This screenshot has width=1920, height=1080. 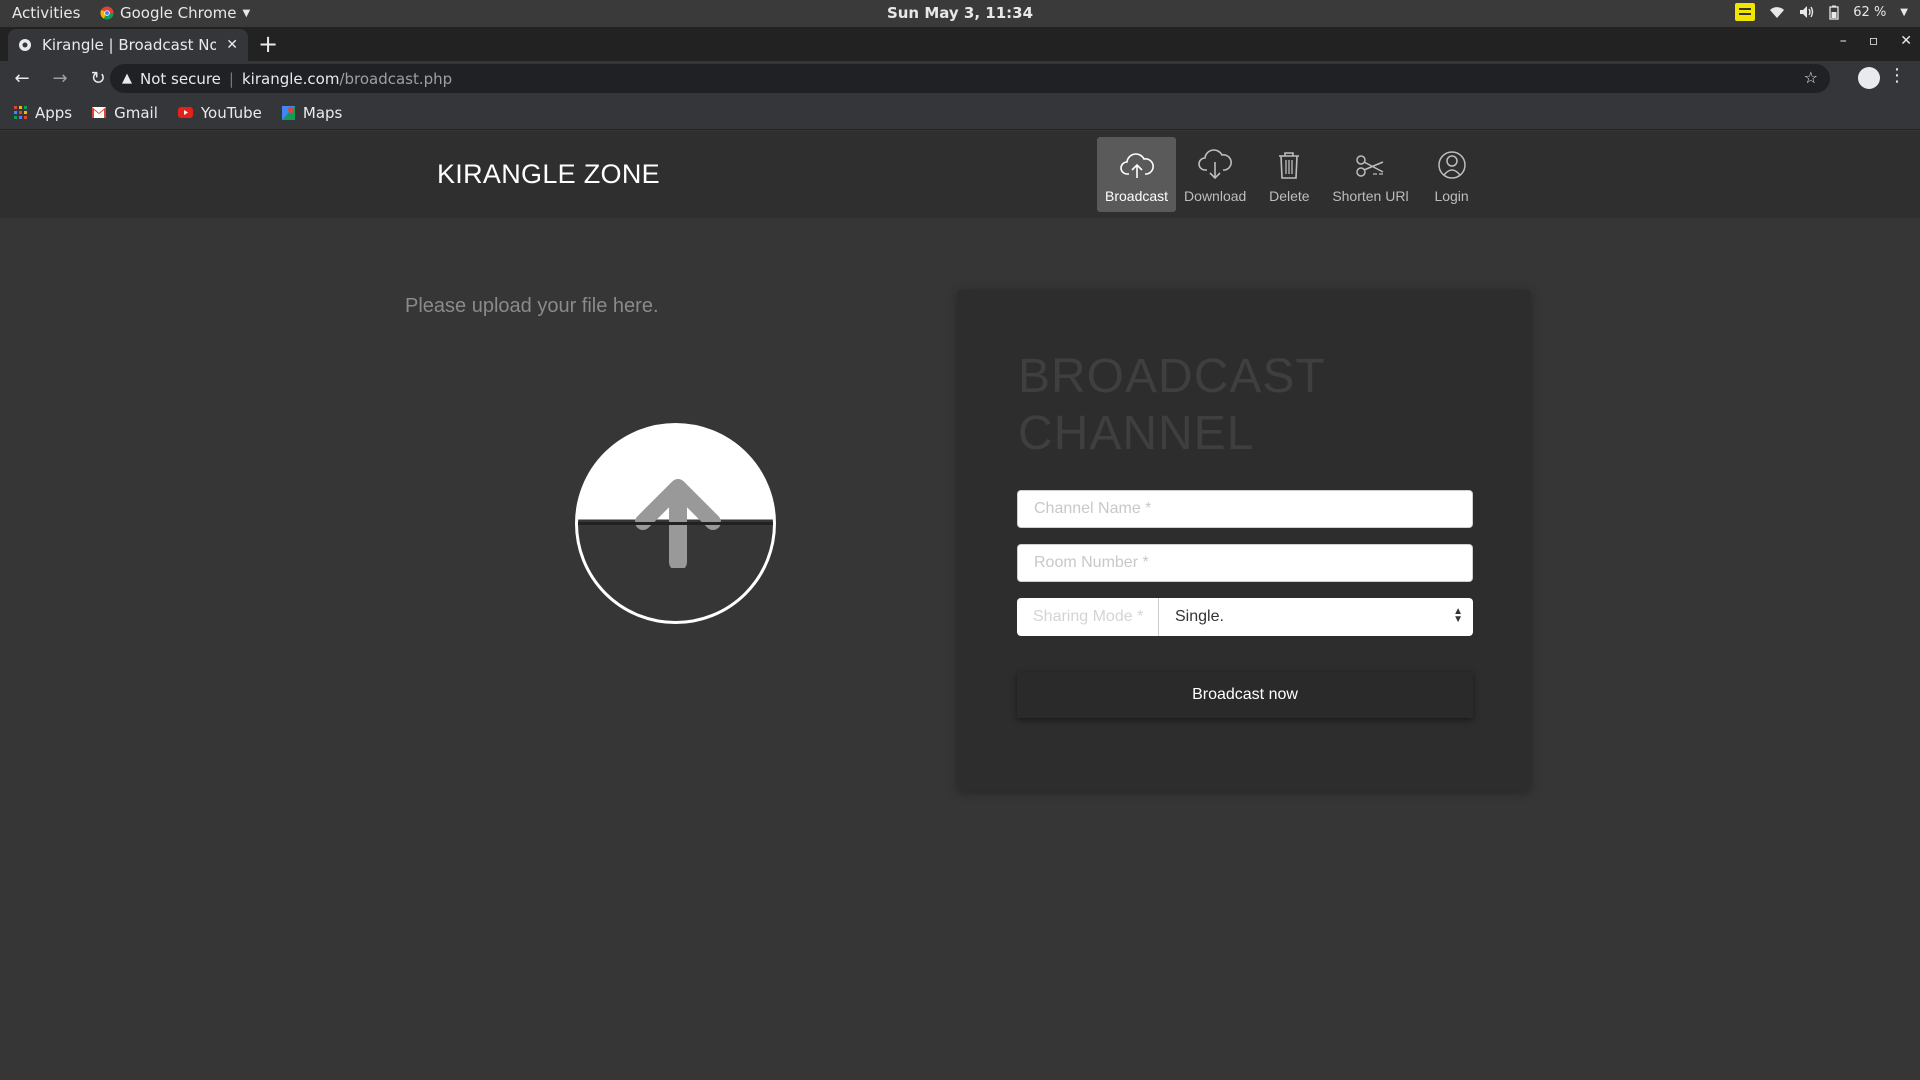 What do you see at coordinates (1843, 41) in the screenshot?
I see `minimize-icon: –` at bounding box center [1843, 41].